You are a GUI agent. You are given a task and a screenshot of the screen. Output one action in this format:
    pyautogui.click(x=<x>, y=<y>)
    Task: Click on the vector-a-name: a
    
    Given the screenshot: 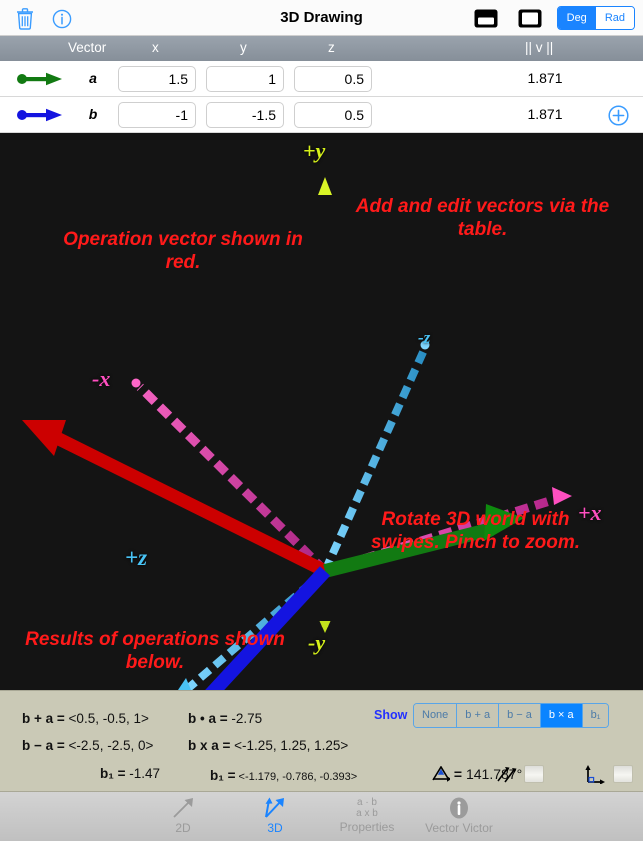 What is the action you would take?
    pyautogui.click(x=93, y=78)
    